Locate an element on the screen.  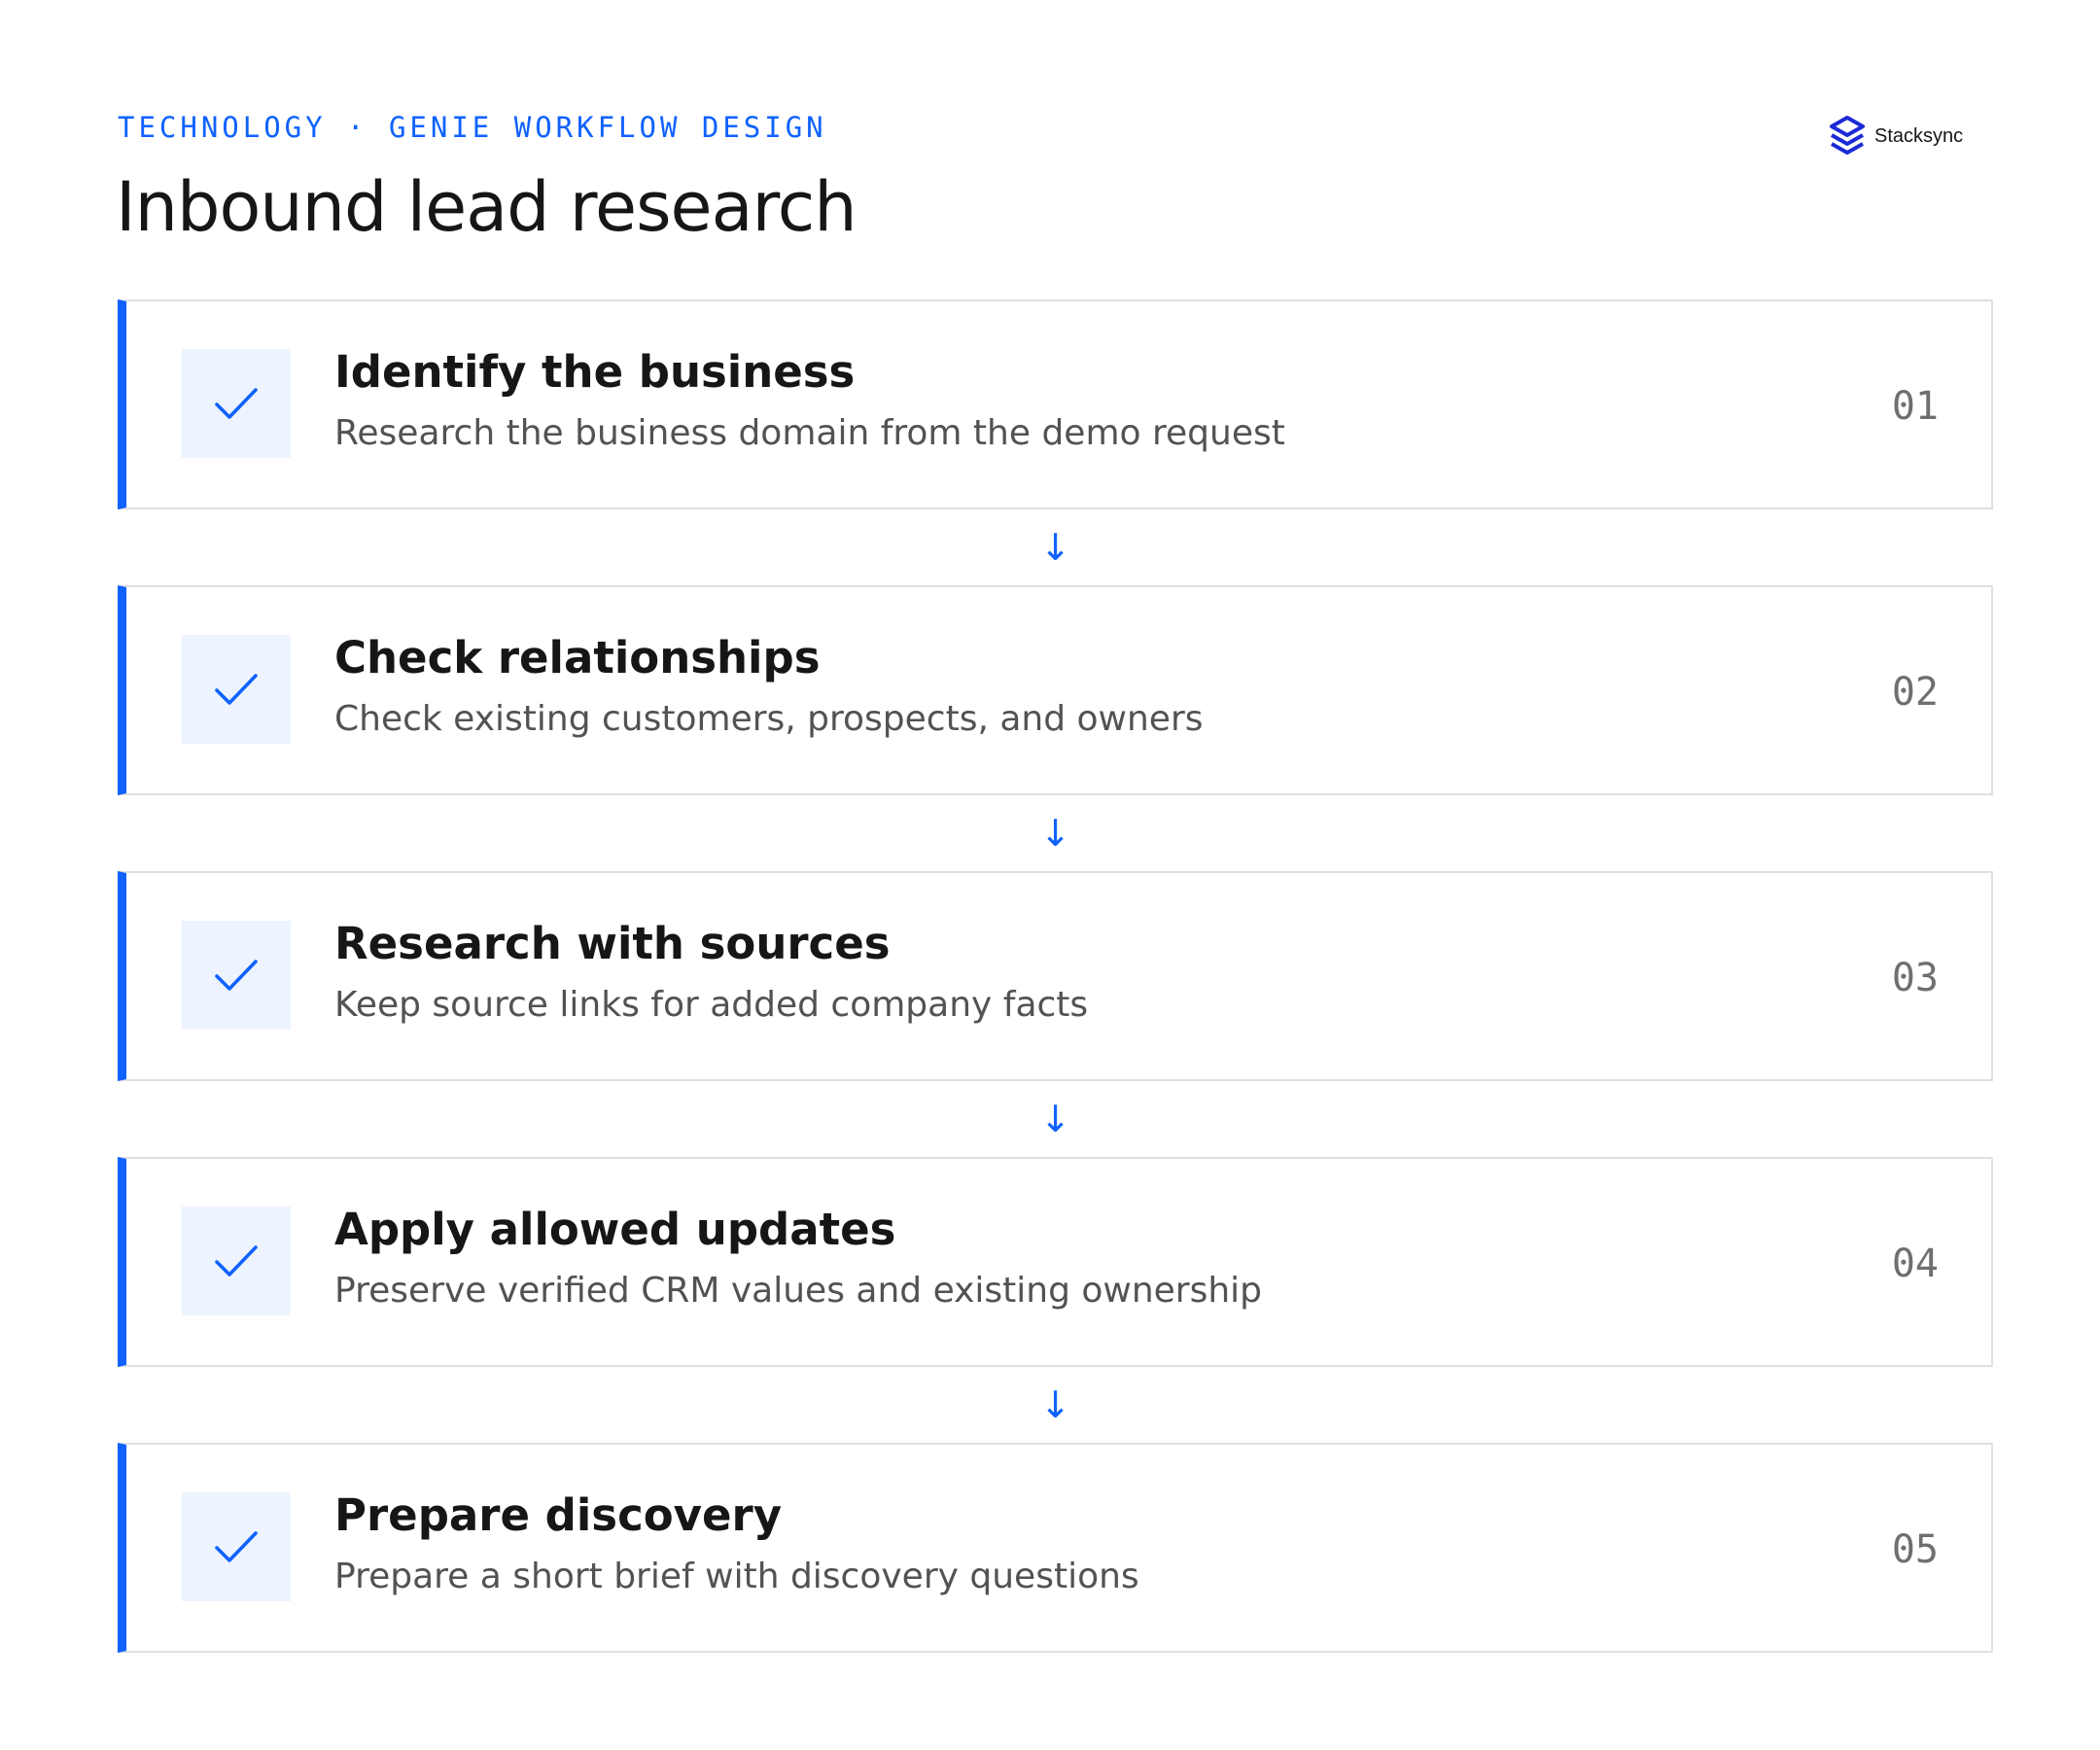
step-number: 02 is located at coordinates (1915, 692).